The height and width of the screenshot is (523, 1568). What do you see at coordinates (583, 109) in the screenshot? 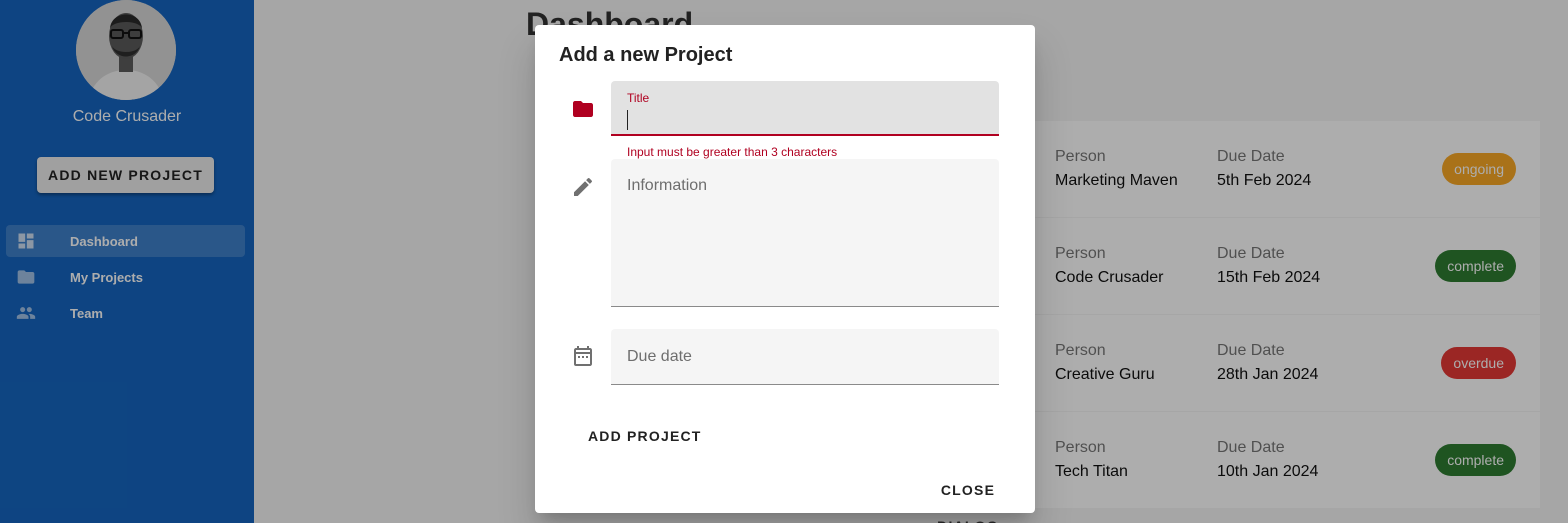
I see `folder-icon` at bounding box center [583, 109].